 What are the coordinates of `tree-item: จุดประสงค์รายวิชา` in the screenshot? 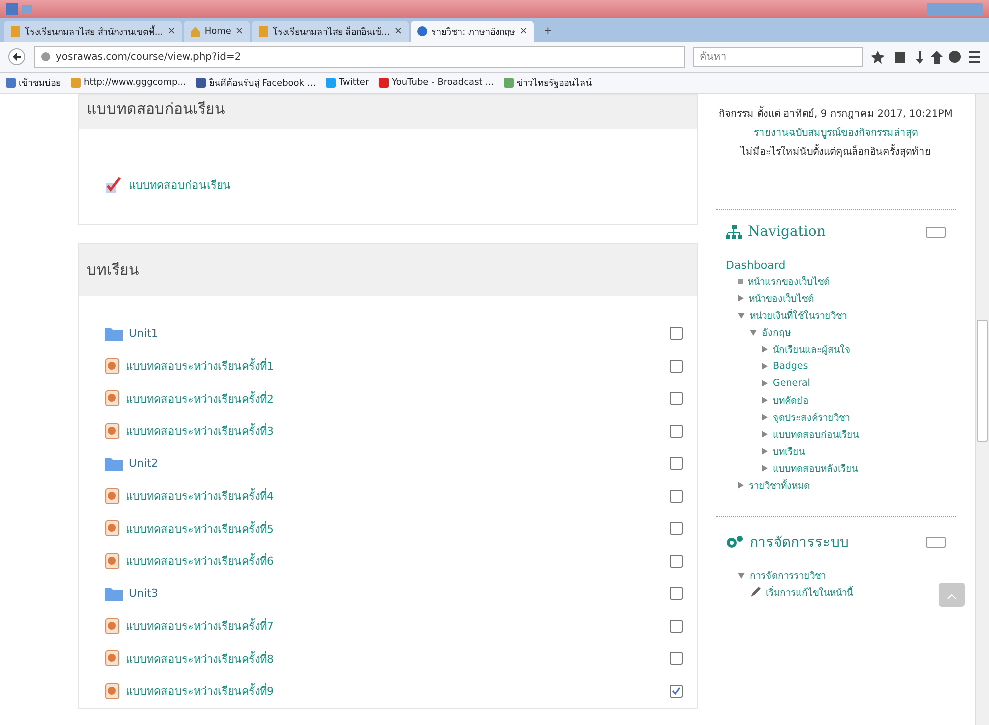 It's located at (811, 417).